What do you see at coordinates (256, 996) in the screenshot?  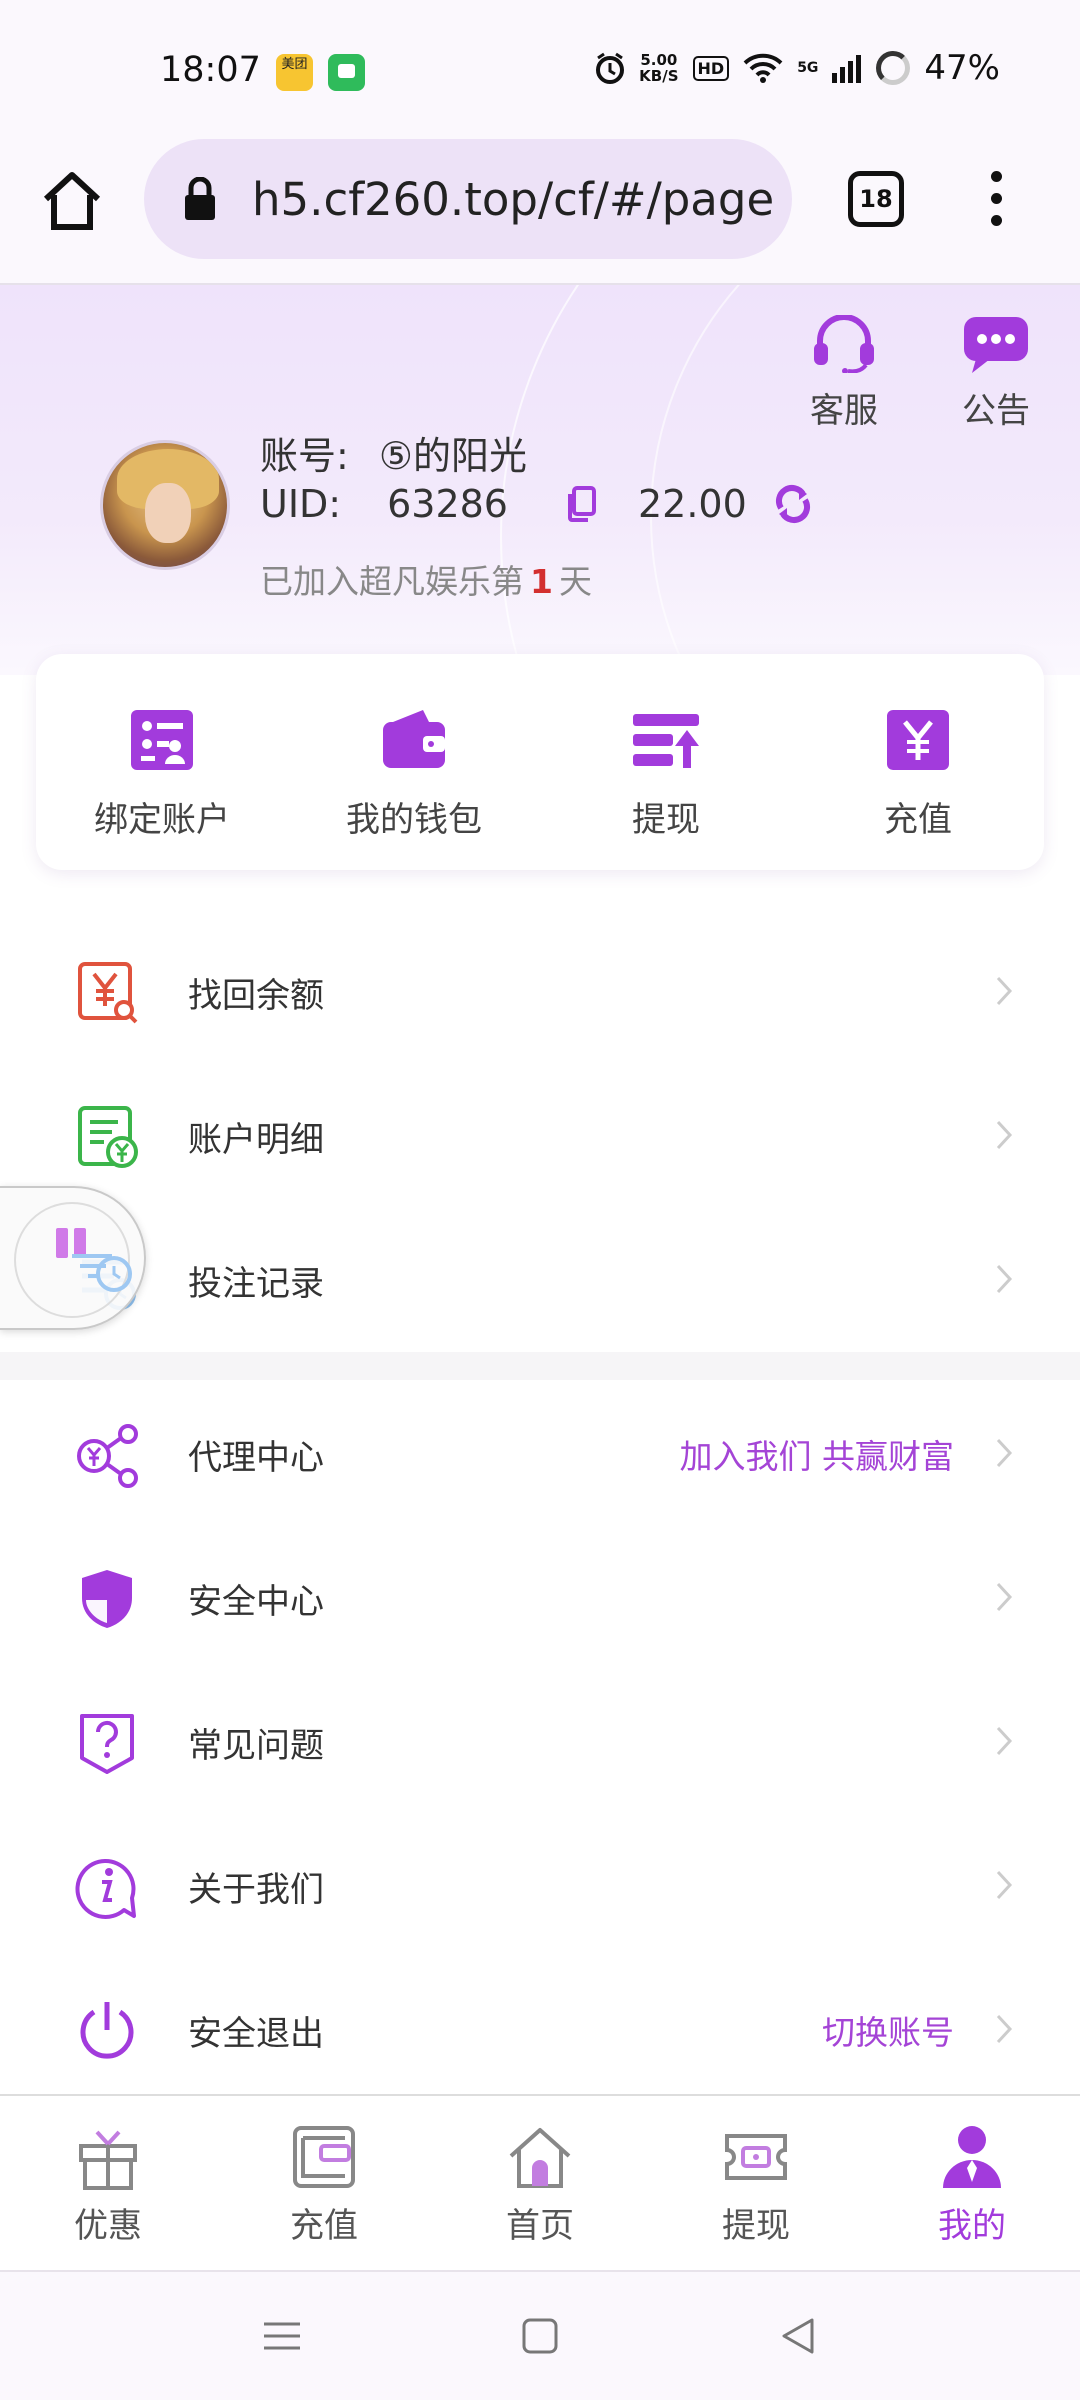 I see `menu-label-recover-balance: 找回余额` at bounding box center [256, 996].